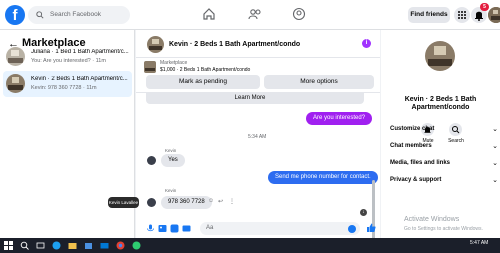  Describe the element at coordinates (150, 228) in the screenshot. I see `microphone-icon` at that location.